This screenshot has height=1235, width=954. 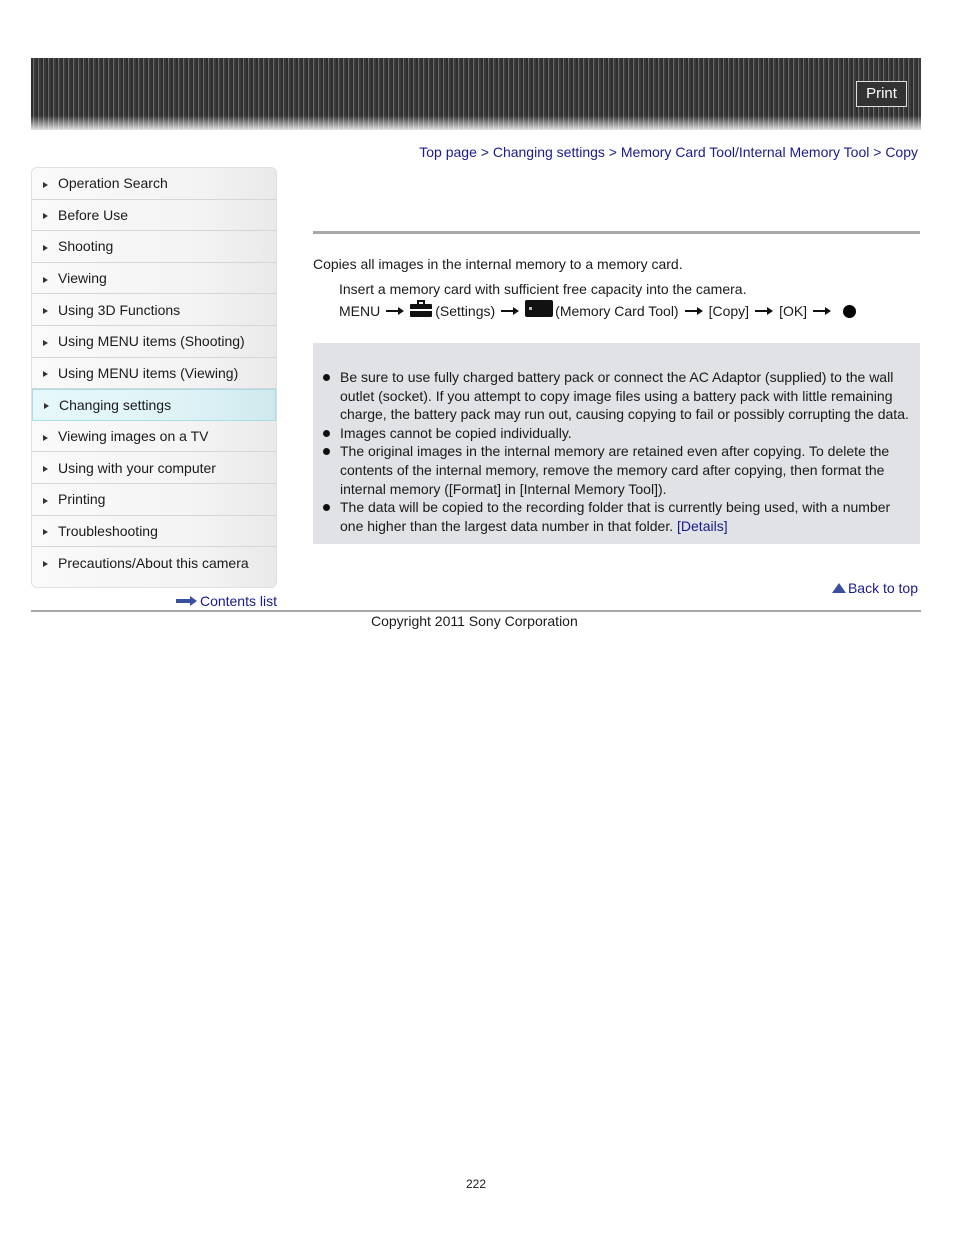 What do you see at coordinates (838, 588) in the screenshot?
I see `triangle-up-icon` at bounding box center [838, 588].